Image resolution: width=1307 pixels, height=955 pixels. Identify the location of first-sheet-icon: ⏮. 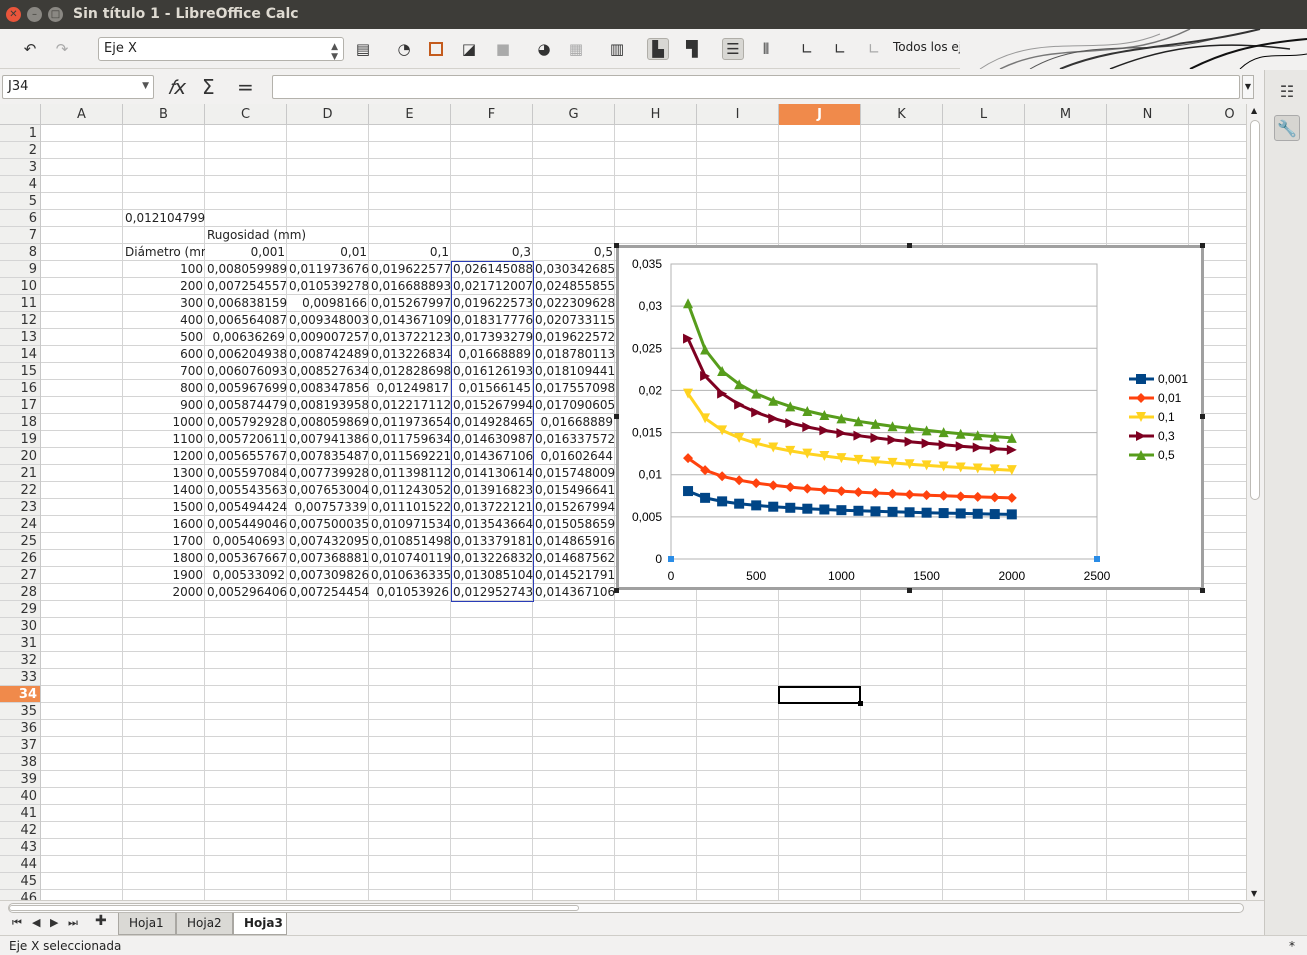
(17, 923).